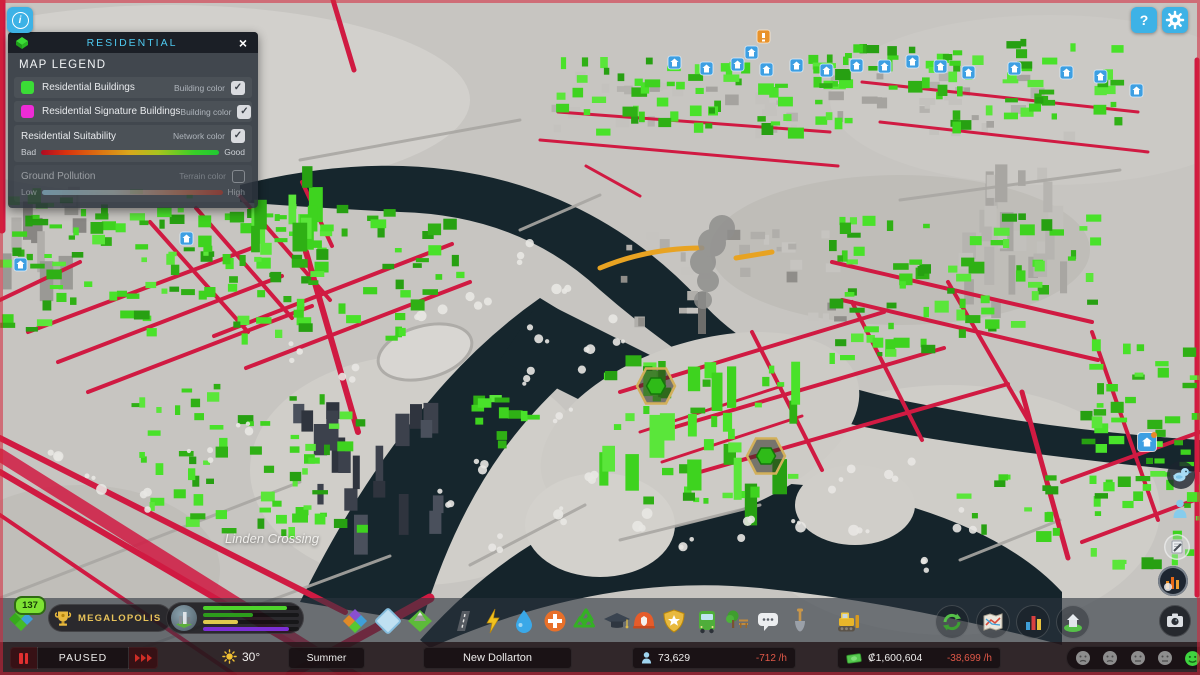 This screenshot has height=675, width=1200. I want to click on city-chart-icon, so click(1171, 584).